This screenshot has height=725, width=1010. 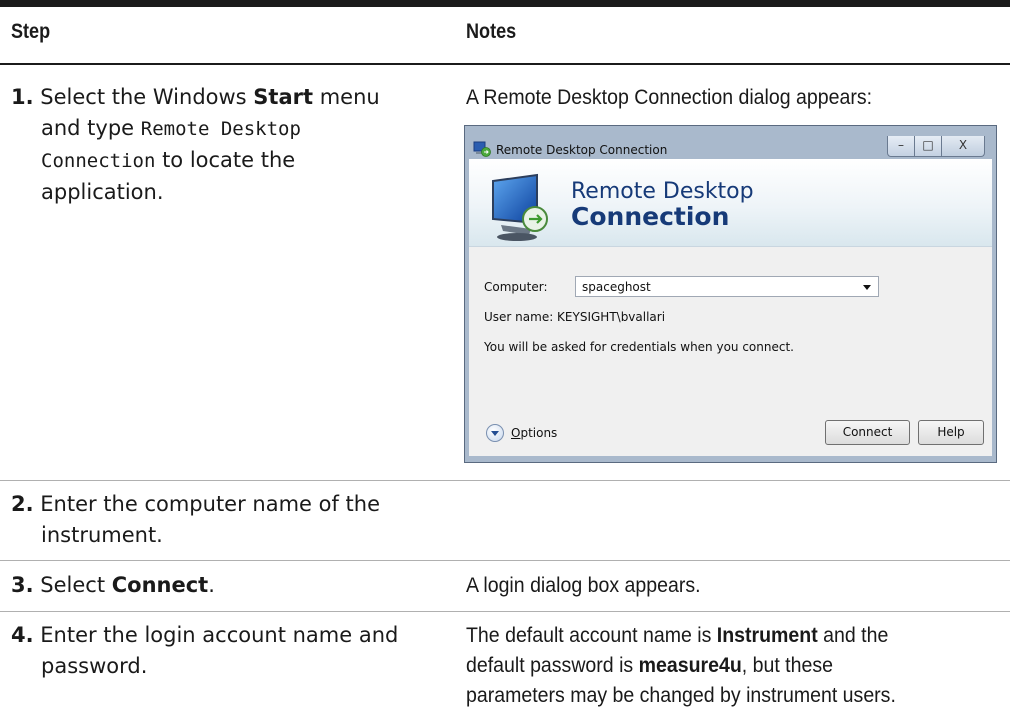 I want to click on remote-desktop-small-icon, so click(x=482, y=149).